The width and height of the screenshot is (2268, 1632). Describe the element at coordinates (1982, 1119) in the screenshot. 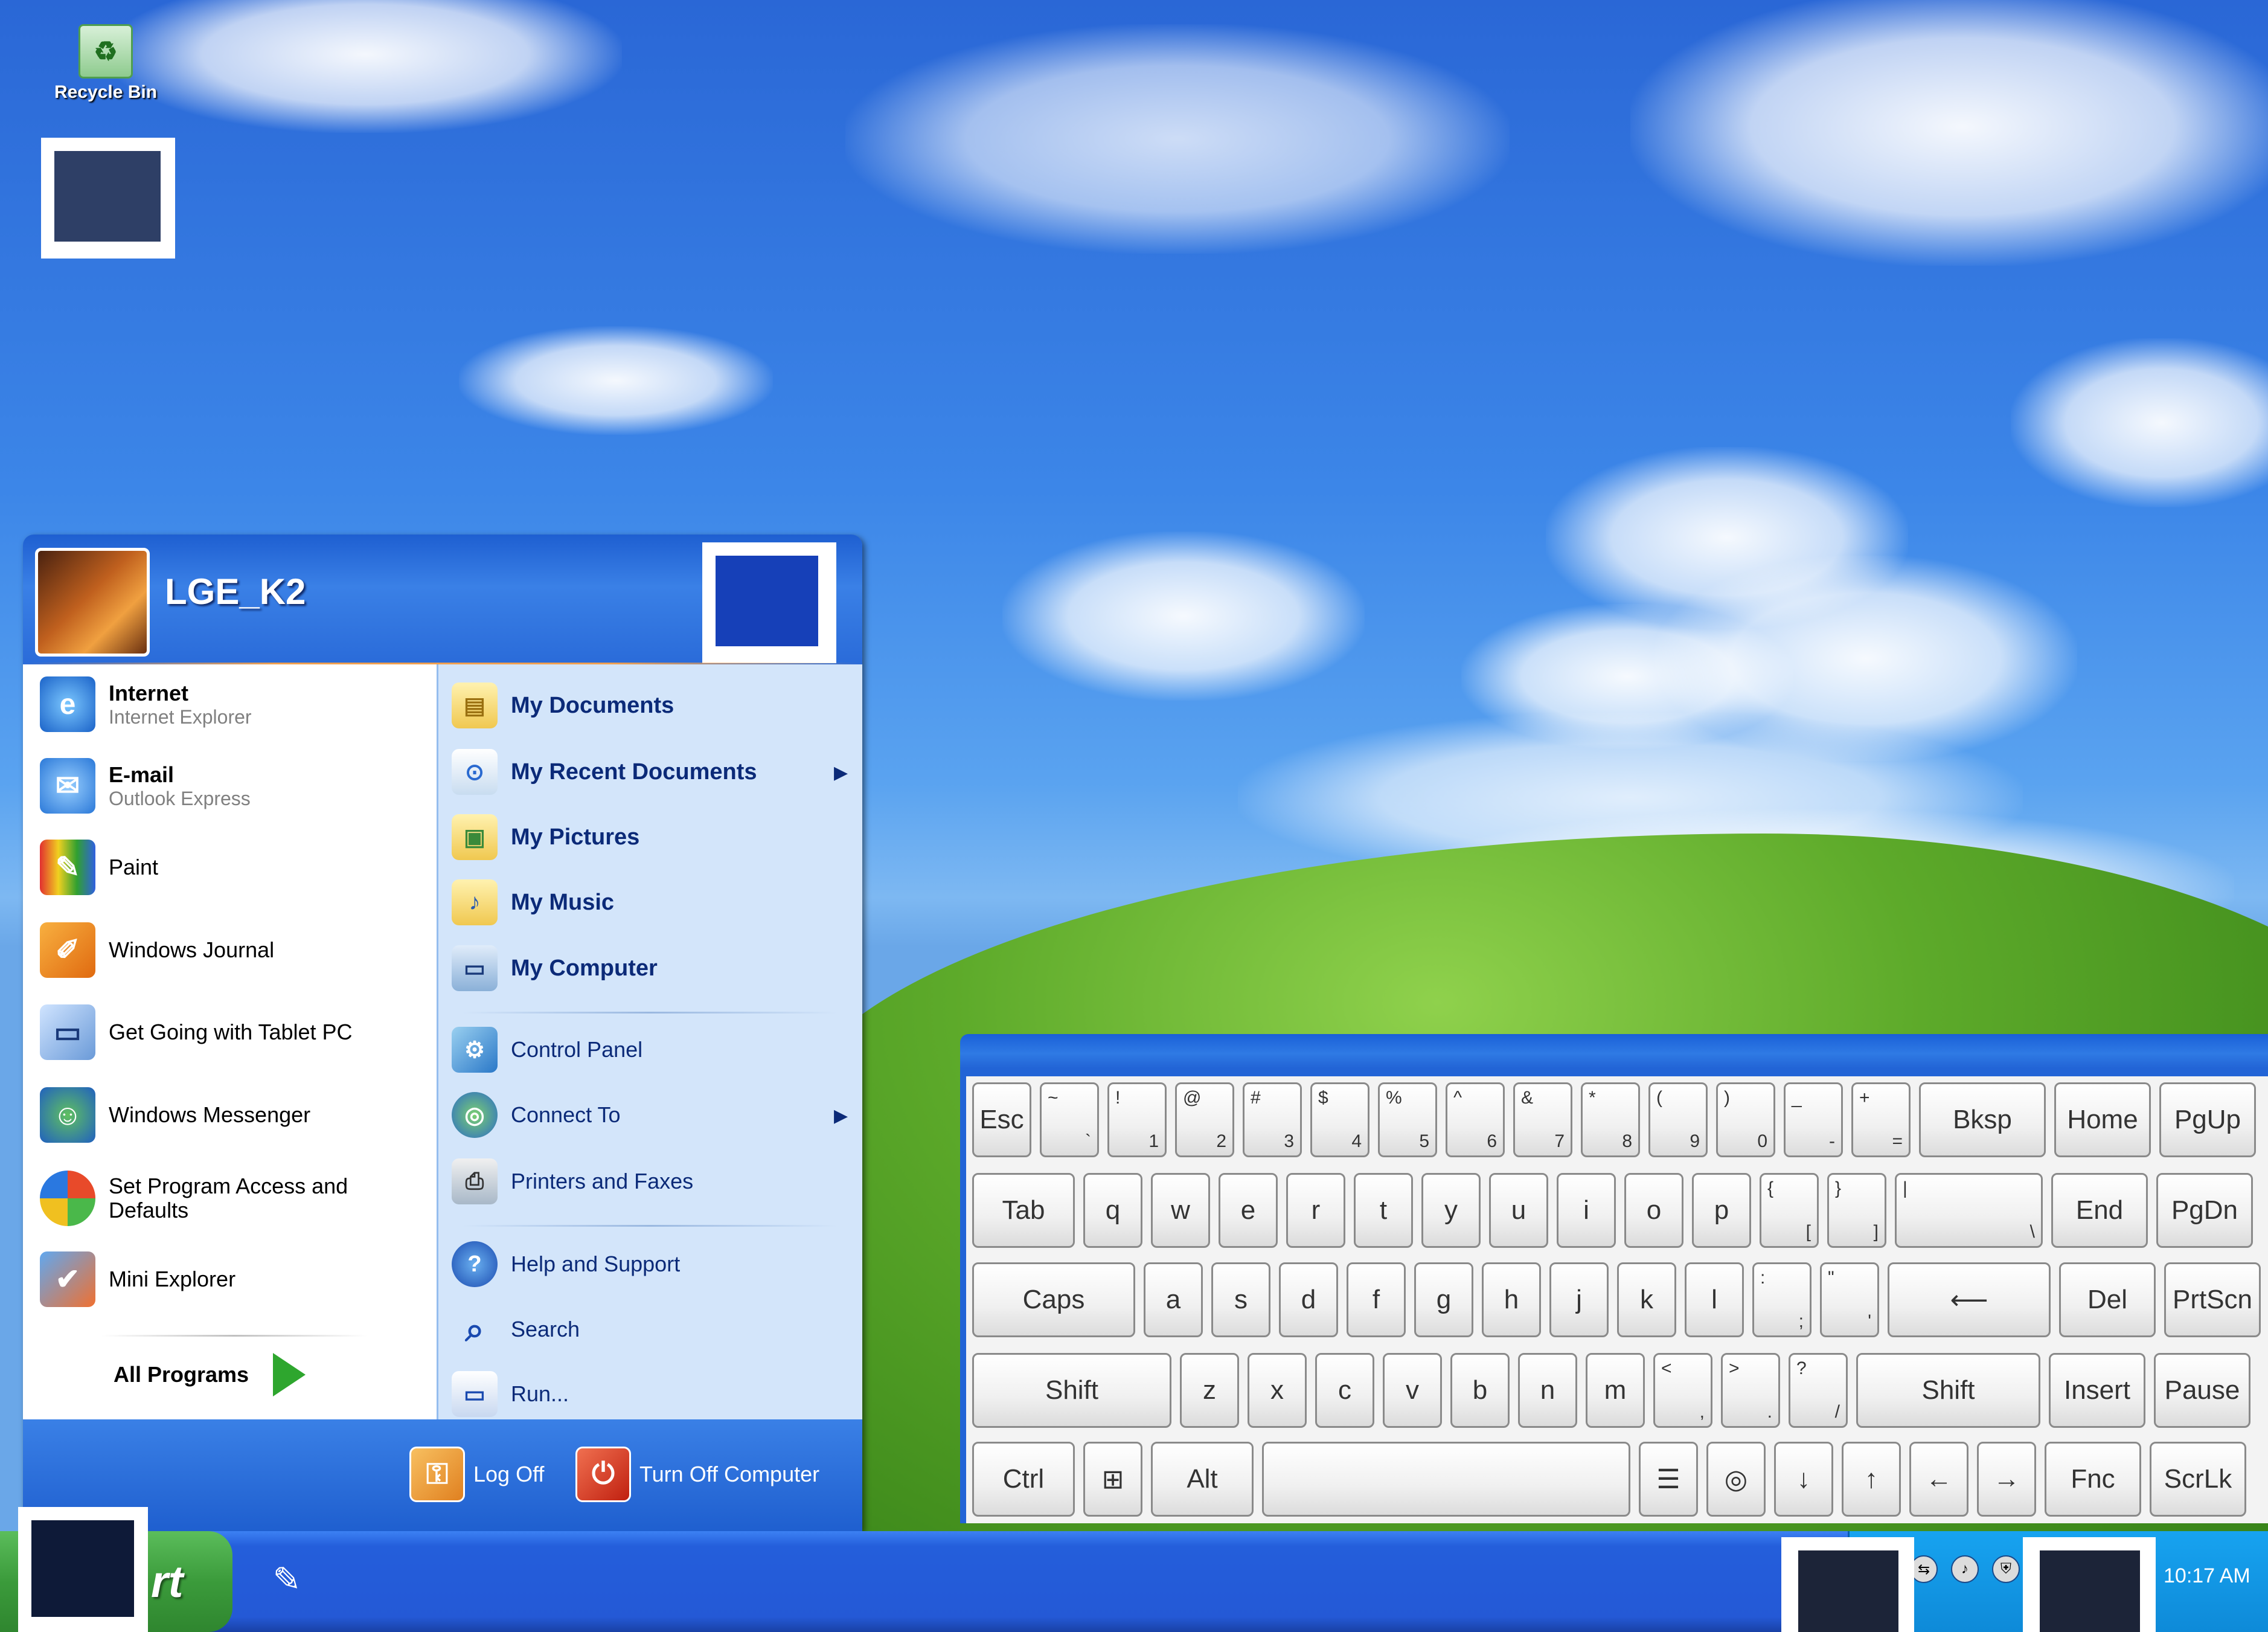

I see `key-row1-14: Bksp` at that location.